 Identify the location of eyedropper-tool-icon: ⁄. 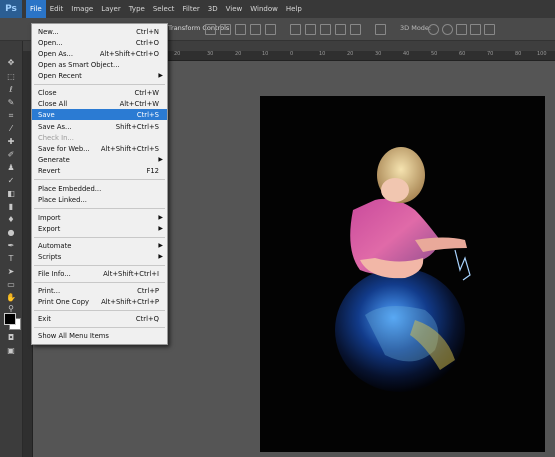
(11, 128).